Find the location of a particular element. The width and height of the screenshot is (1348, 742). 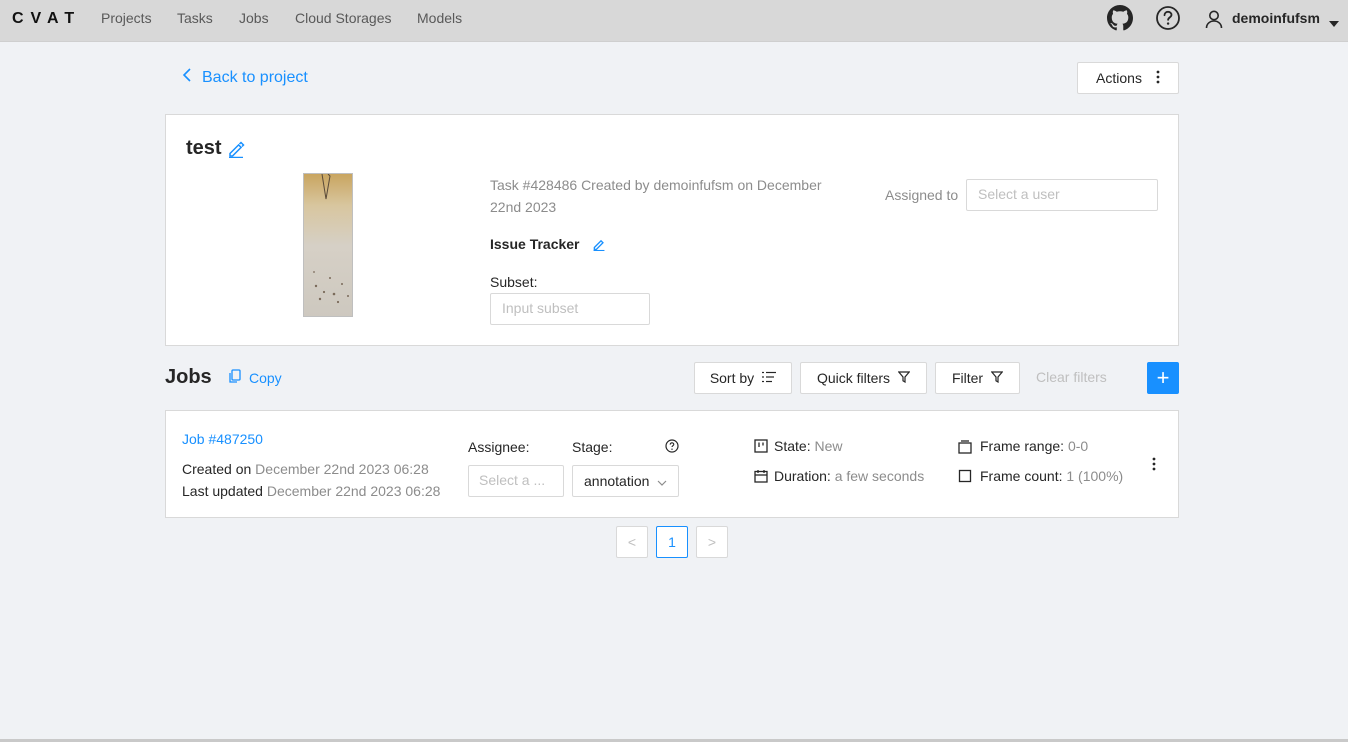

back-to-project-link: Back to project is located at coordinates (245, 77).